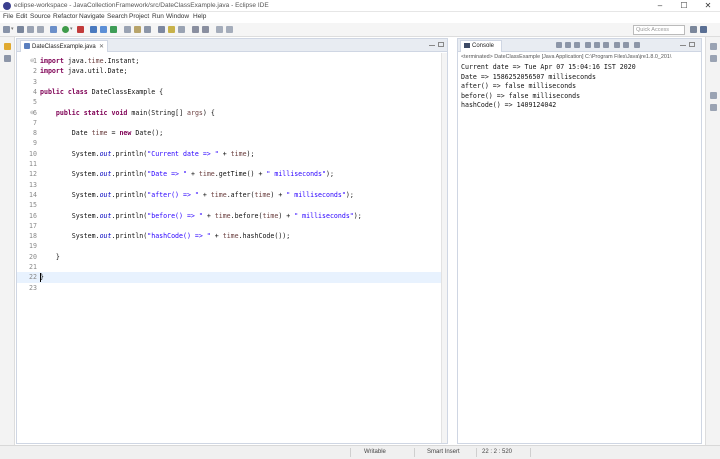 This screenshot has height=459, width=720. I want to click on pin-console-icon, so click(617, 45).